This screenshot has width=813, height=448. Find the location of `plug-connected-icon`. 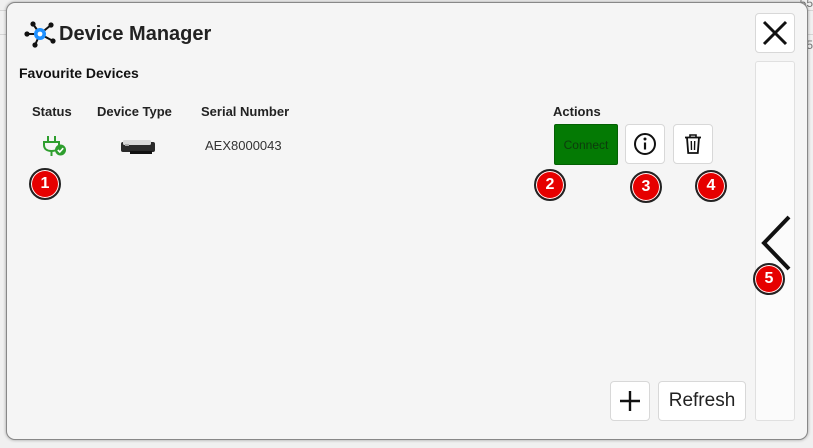

plug-connected-icon is located at coordinates (54, 146).